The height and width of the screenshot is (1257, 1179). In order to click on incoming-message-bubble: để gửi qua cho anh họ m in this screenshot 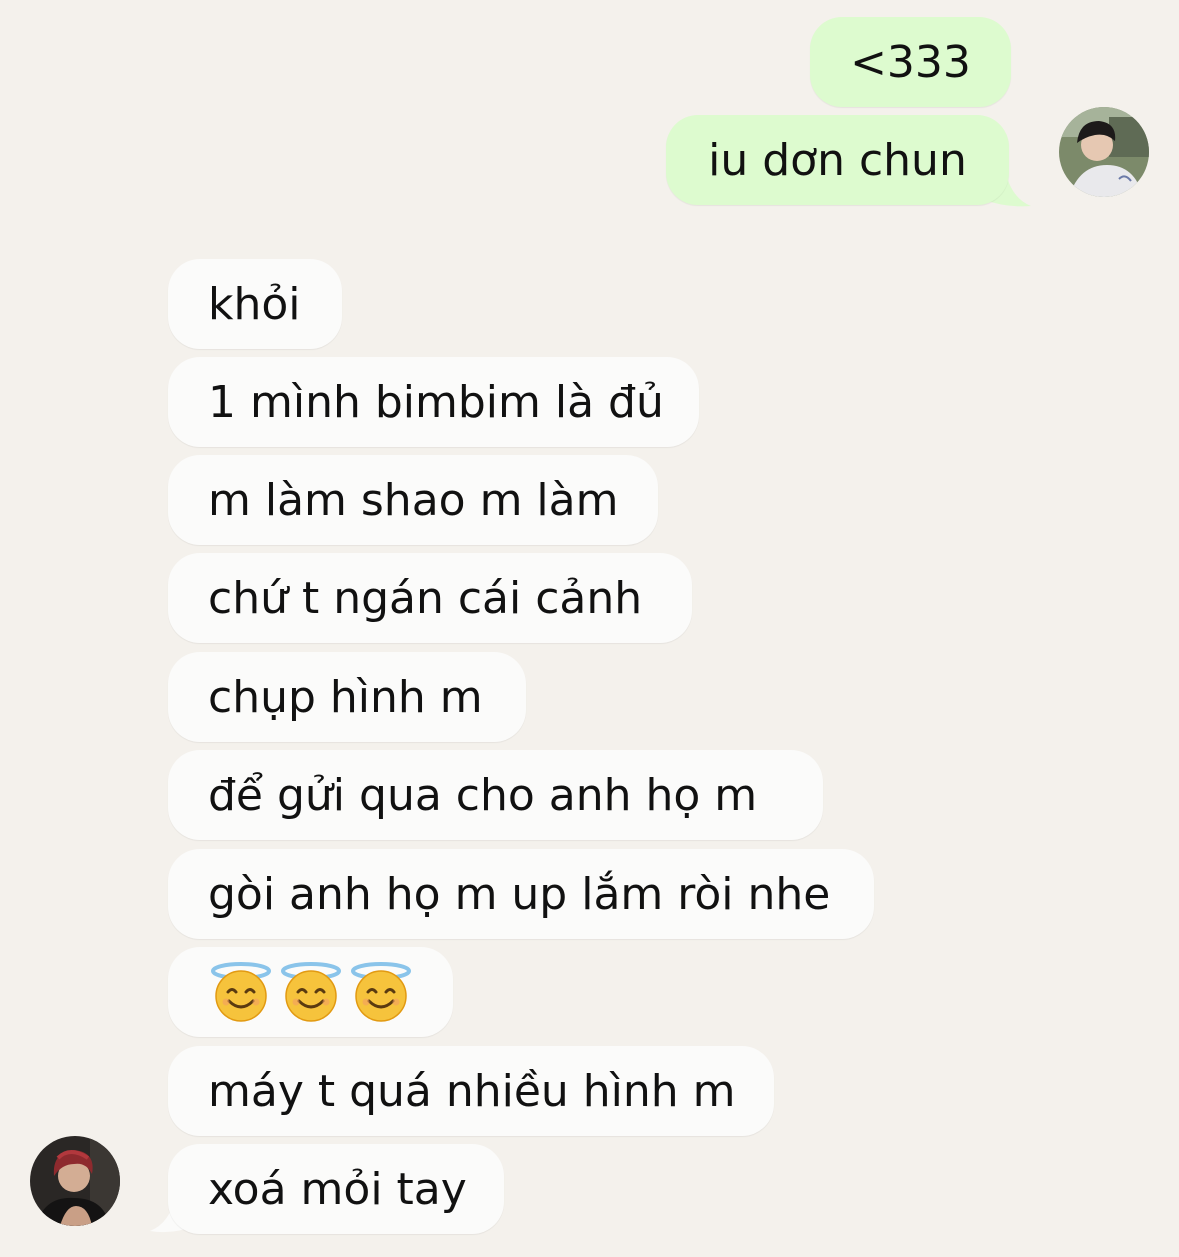, I will do `click(495, 795)`.